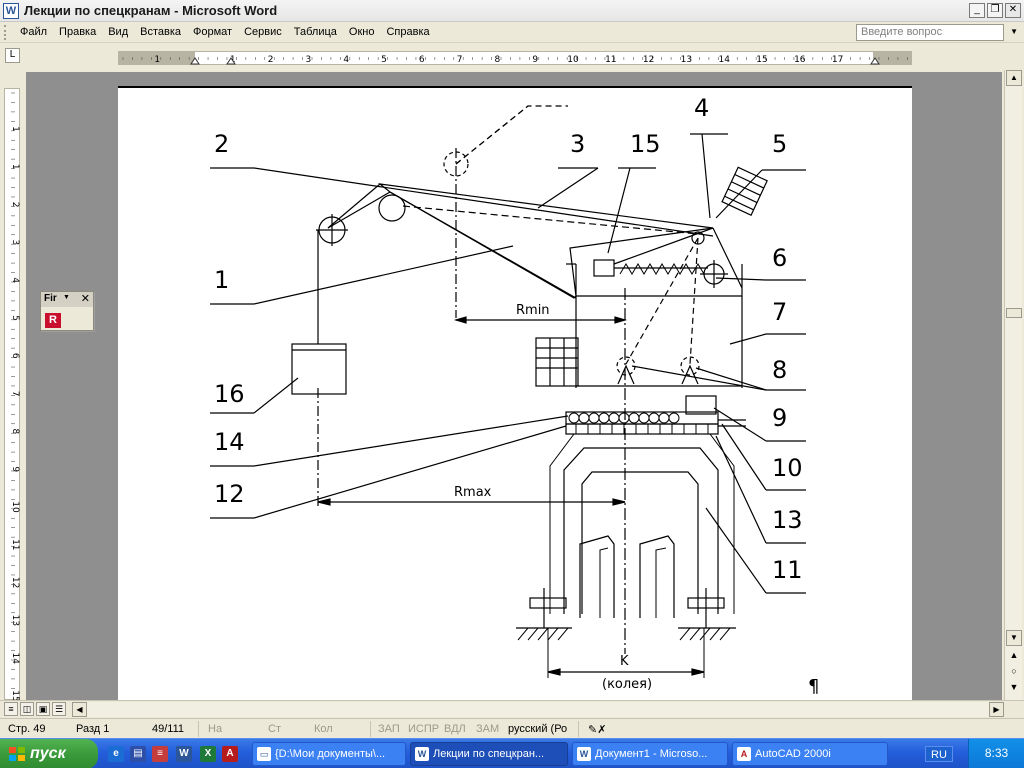  What do you see at coordinates (1014, 78) in the screenshot?
I see `scroll-up-icon: ▲` at bounding box center [1014, 78].